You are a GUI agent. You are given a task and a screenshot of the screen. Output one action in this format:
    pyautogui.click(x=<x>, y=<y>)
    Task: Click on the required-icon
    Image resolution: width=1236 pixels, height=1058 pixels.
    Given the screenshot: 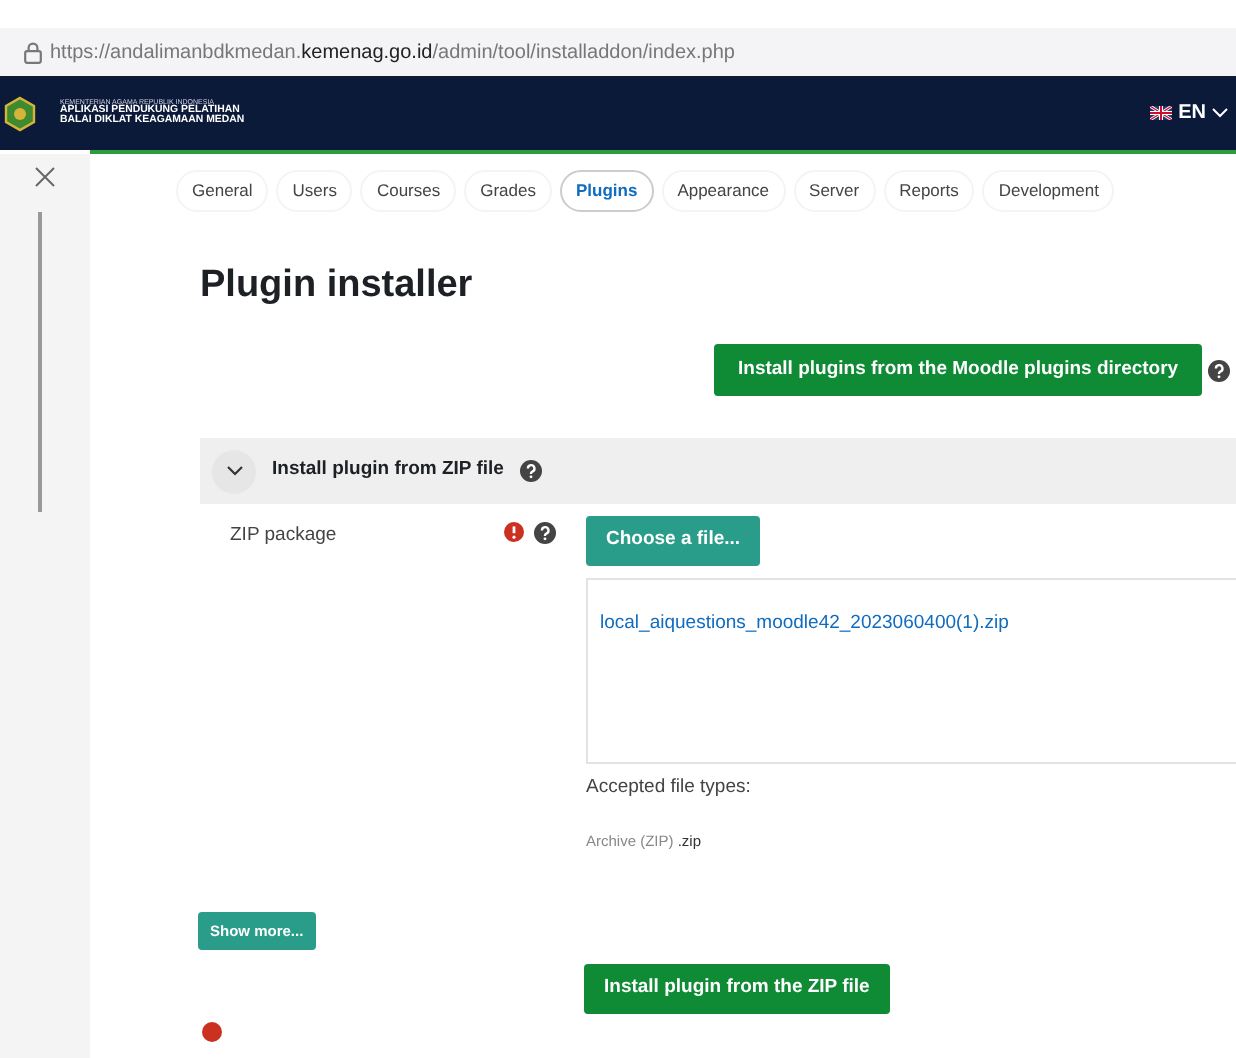 What is the action you would take?
    pyautogui.click(x=212, y=1032)
    